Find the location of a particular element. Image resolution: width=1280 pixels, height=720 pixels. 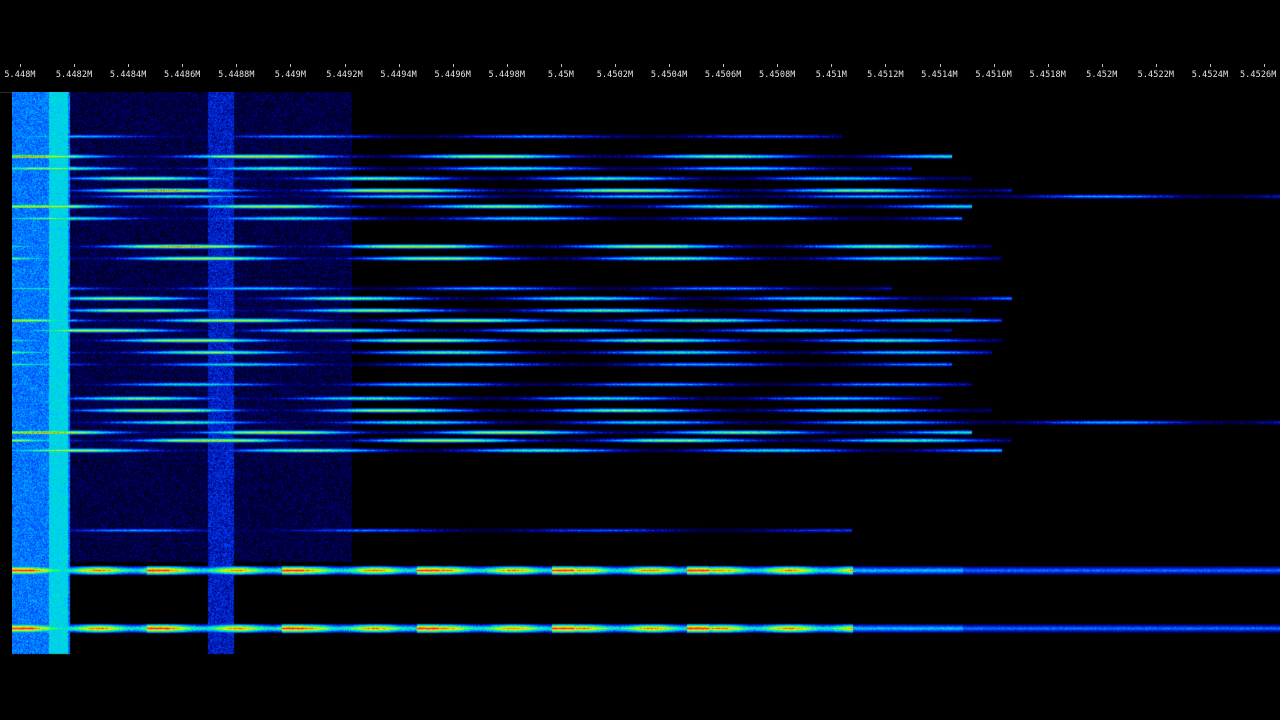

frequency-label: 5.4522M is located at coordinates (1156, 75).